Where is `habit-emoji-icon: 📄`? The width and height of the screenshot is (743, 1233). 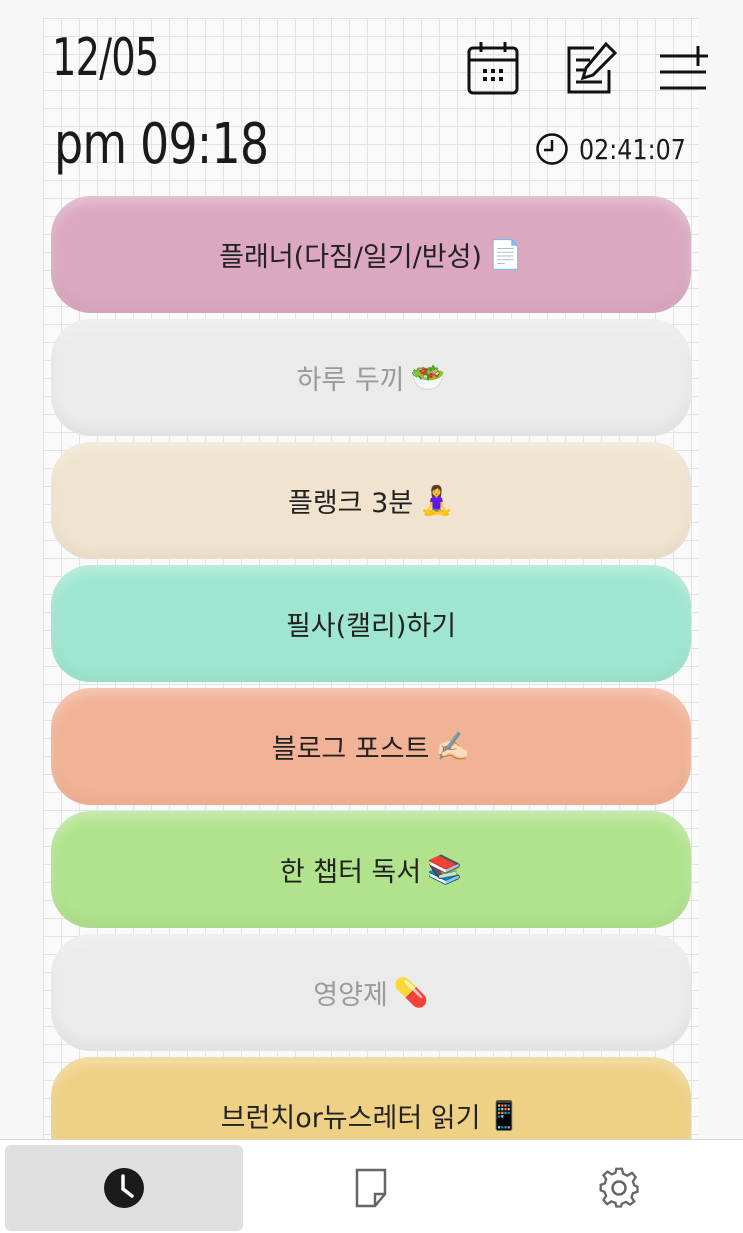
habit-emoji-icon: 📄 is located at coordinates (505, 254).